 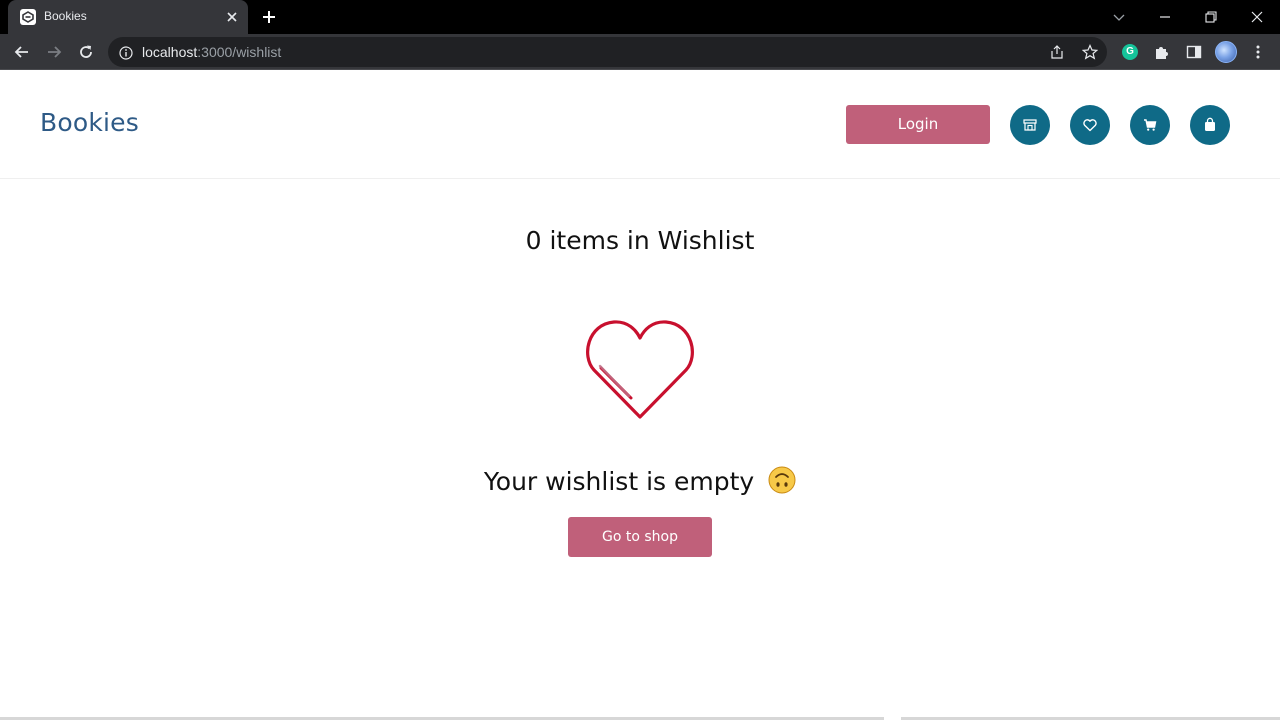 I want to click on empty-wishlist-message: Your wishlist is empty, so click(x=640, y=481).